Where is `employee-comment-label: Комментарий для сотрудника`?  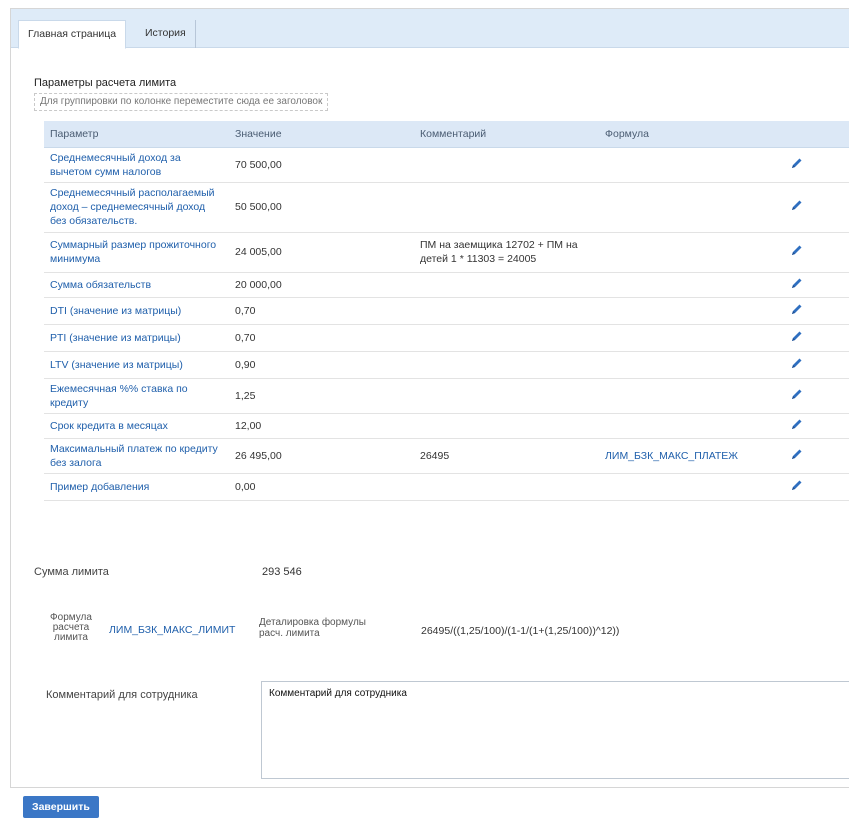 employee-comment-label: Комментарий для сотрудника is located at coordinates (122, 695).